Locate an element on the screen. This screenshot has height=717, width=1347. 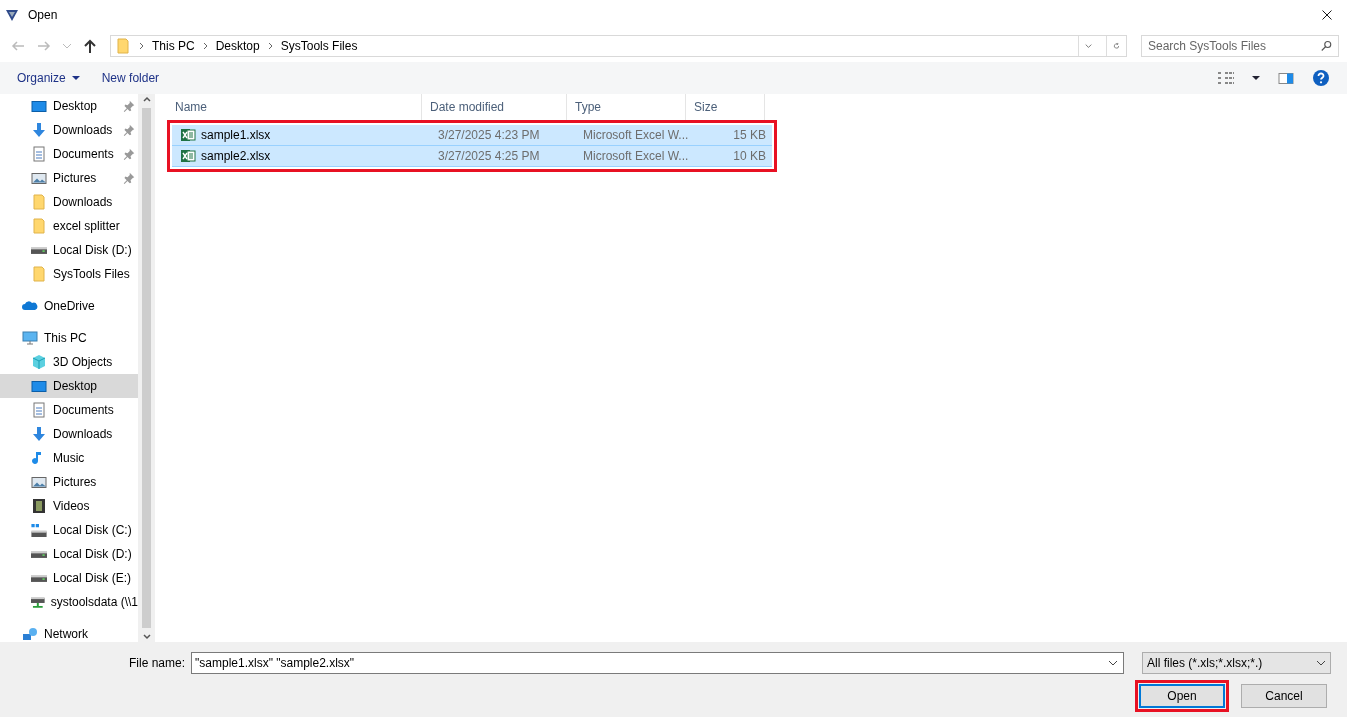
close-icon is located at coordinates (1327, 15).